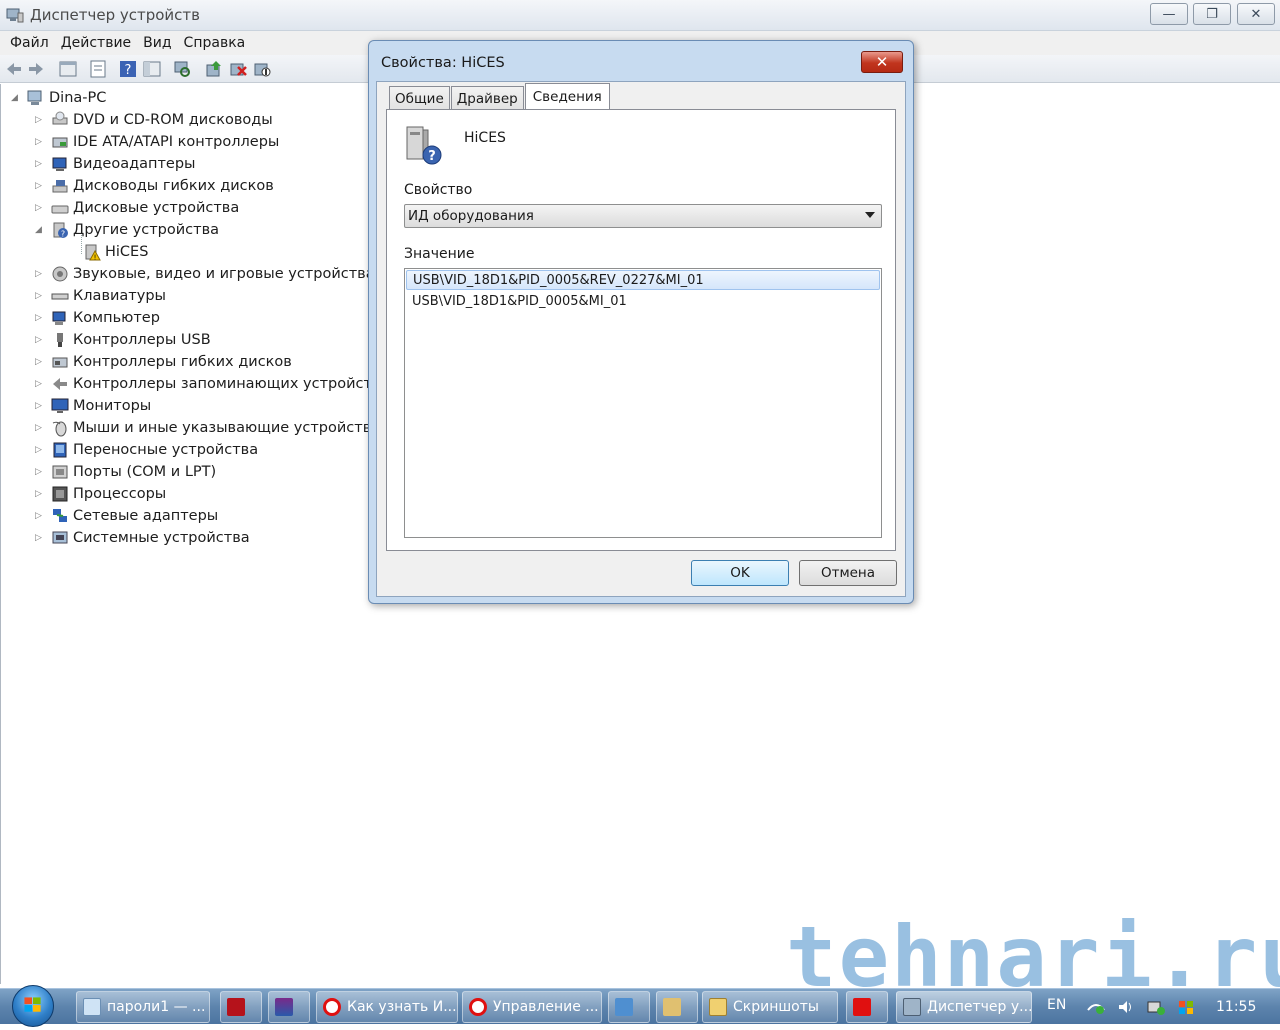 The width and height of the screenshot is (1280, 1030). I want to click on list-item: USB\VID_18D1&PID_0005&REV_0227&MI_01, so click(643, 280).